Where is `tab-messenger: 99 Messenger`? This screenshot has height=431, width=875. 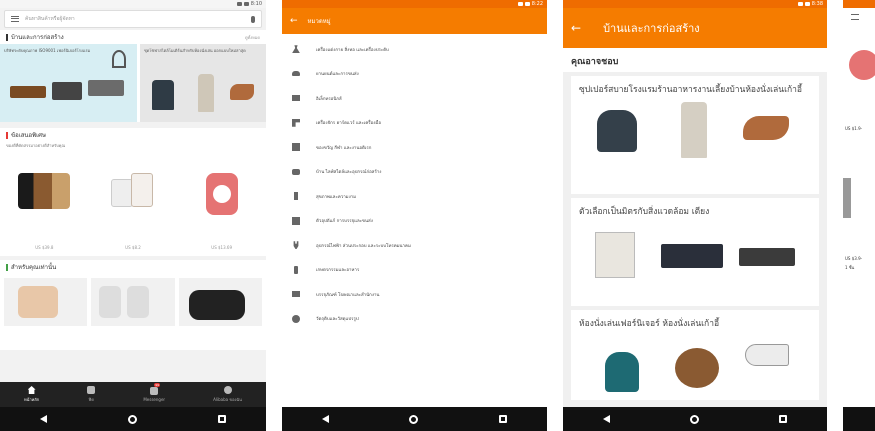 tab-messenger: 99 Messenger is located at coordinates (154, 392).